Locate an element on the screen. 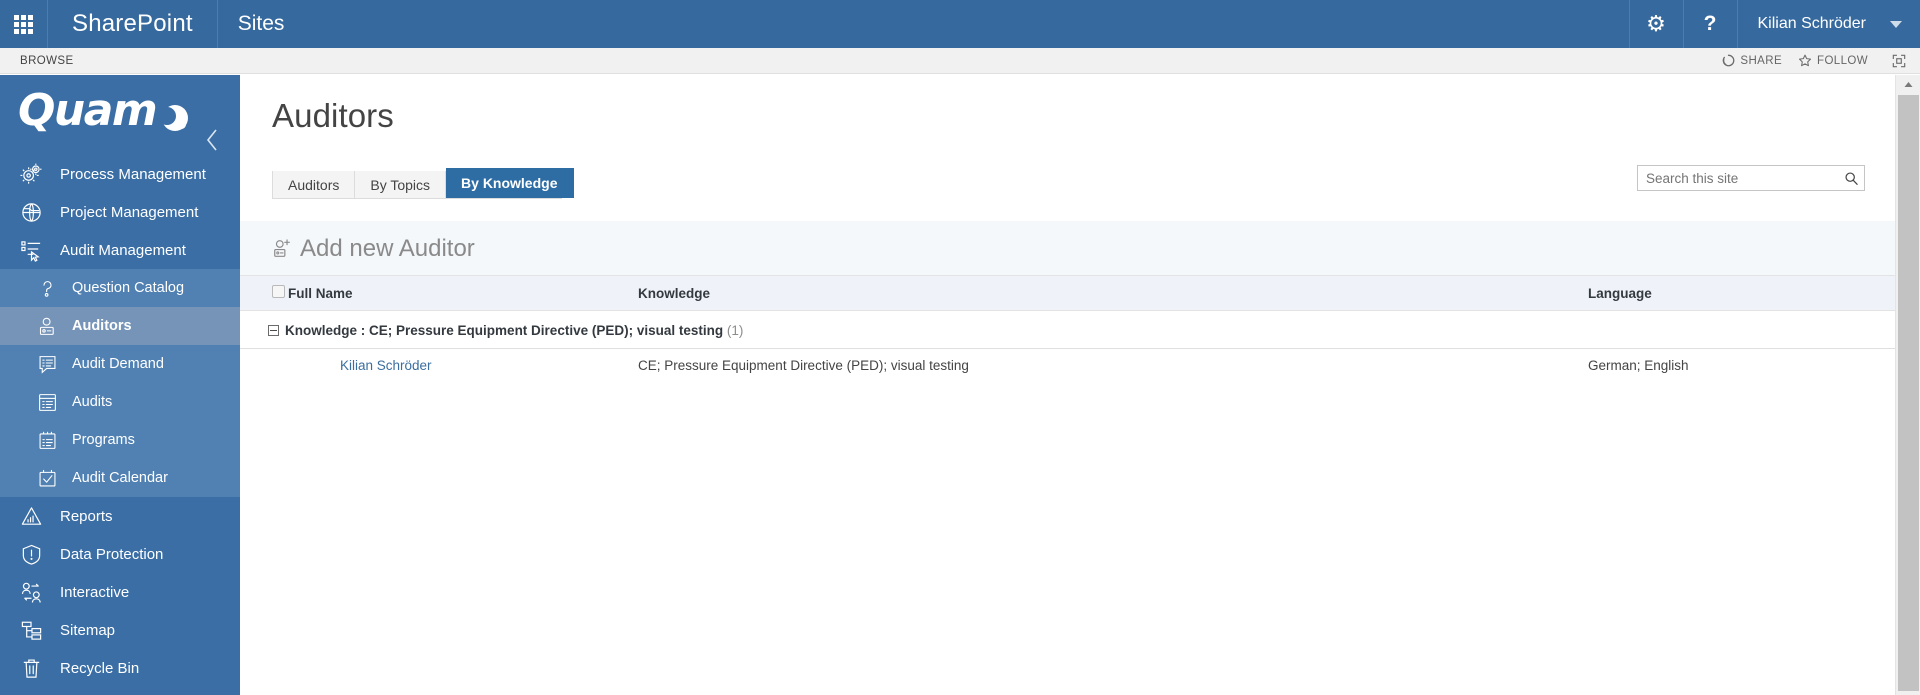 The image size is (1920, 695). sidebar-item-interactive: Interactive is located at coordinates (120, 592).